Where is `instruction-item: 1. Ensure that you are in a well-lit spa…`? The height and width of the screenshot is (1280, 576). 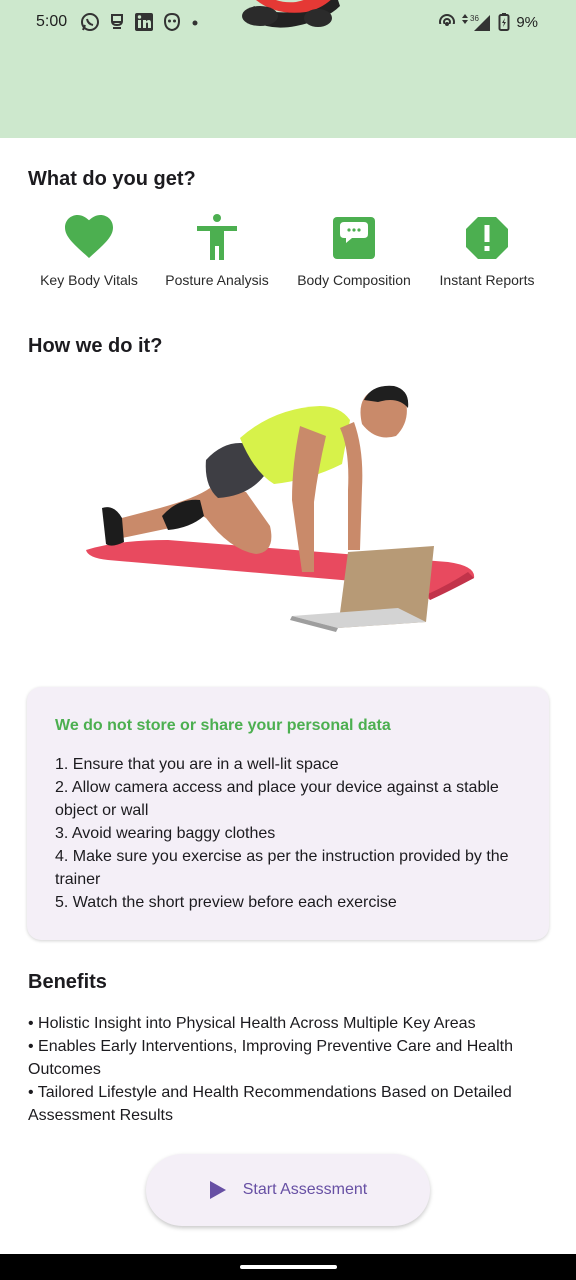
instruction-item: 1. Ensure that you are in a well-lit spa… is located at coordinates (197, 764).